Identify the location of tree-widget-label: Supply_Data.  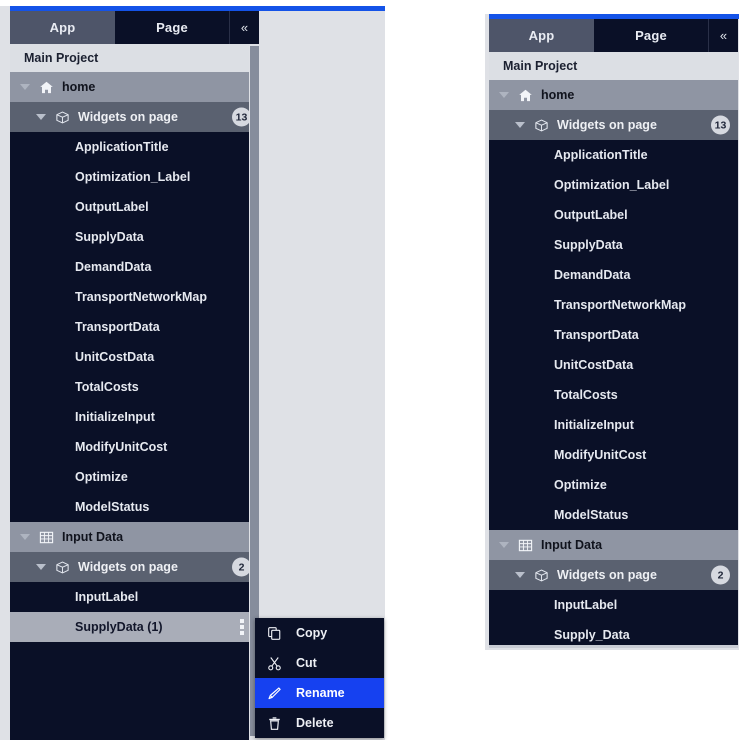
(592, 635).